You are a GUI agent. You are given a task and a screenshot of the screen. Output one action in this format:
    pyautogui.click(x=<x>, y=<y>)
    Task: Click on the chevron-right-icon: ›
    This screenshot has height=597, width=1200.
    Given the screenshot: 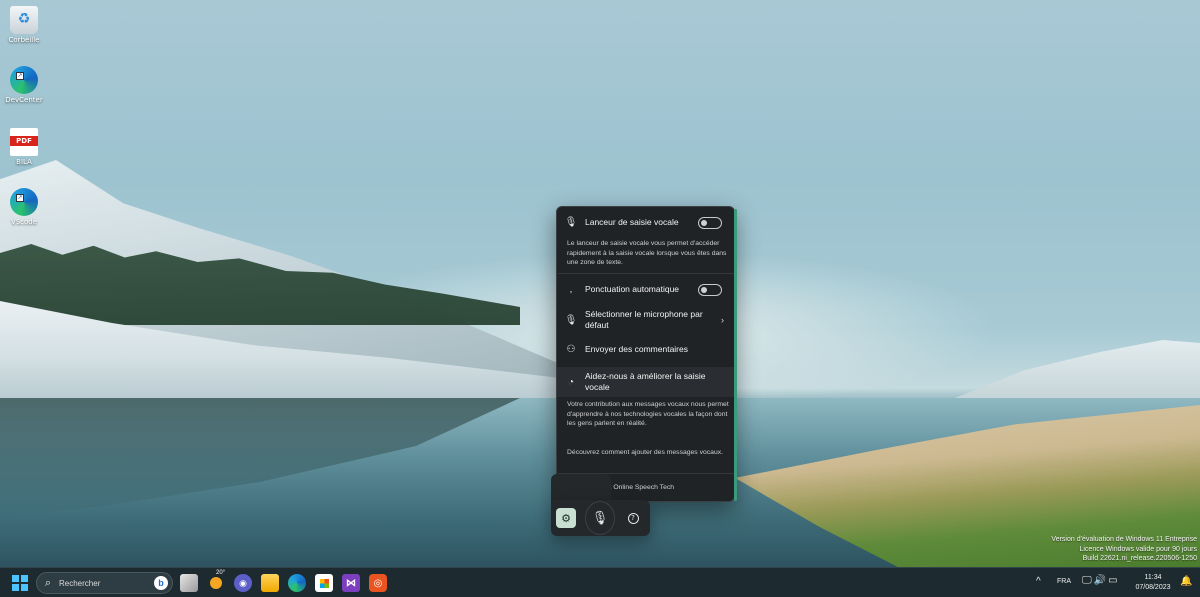 What is the action you would take?
    pyautogui.click(x=722, y=320)
    